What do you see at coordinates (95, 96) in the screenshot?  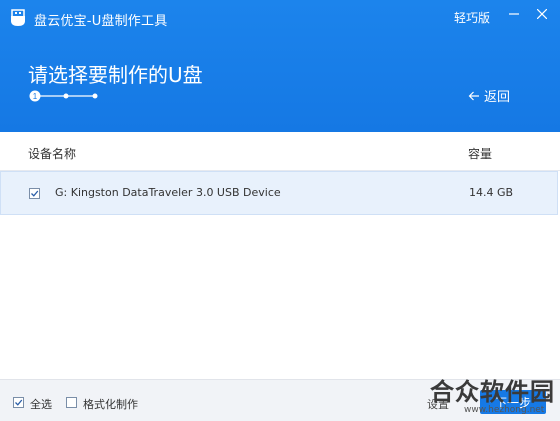 I see `step-3-dot` at bounding box center [95, 96].